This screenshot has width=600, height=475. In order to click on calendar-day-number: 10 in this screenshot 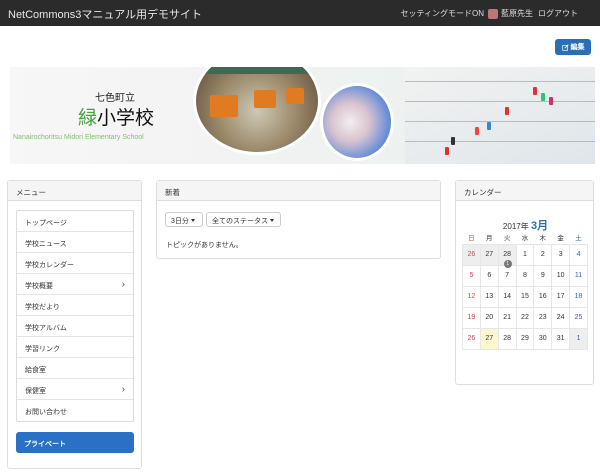, I will do `click(560, 275)`.